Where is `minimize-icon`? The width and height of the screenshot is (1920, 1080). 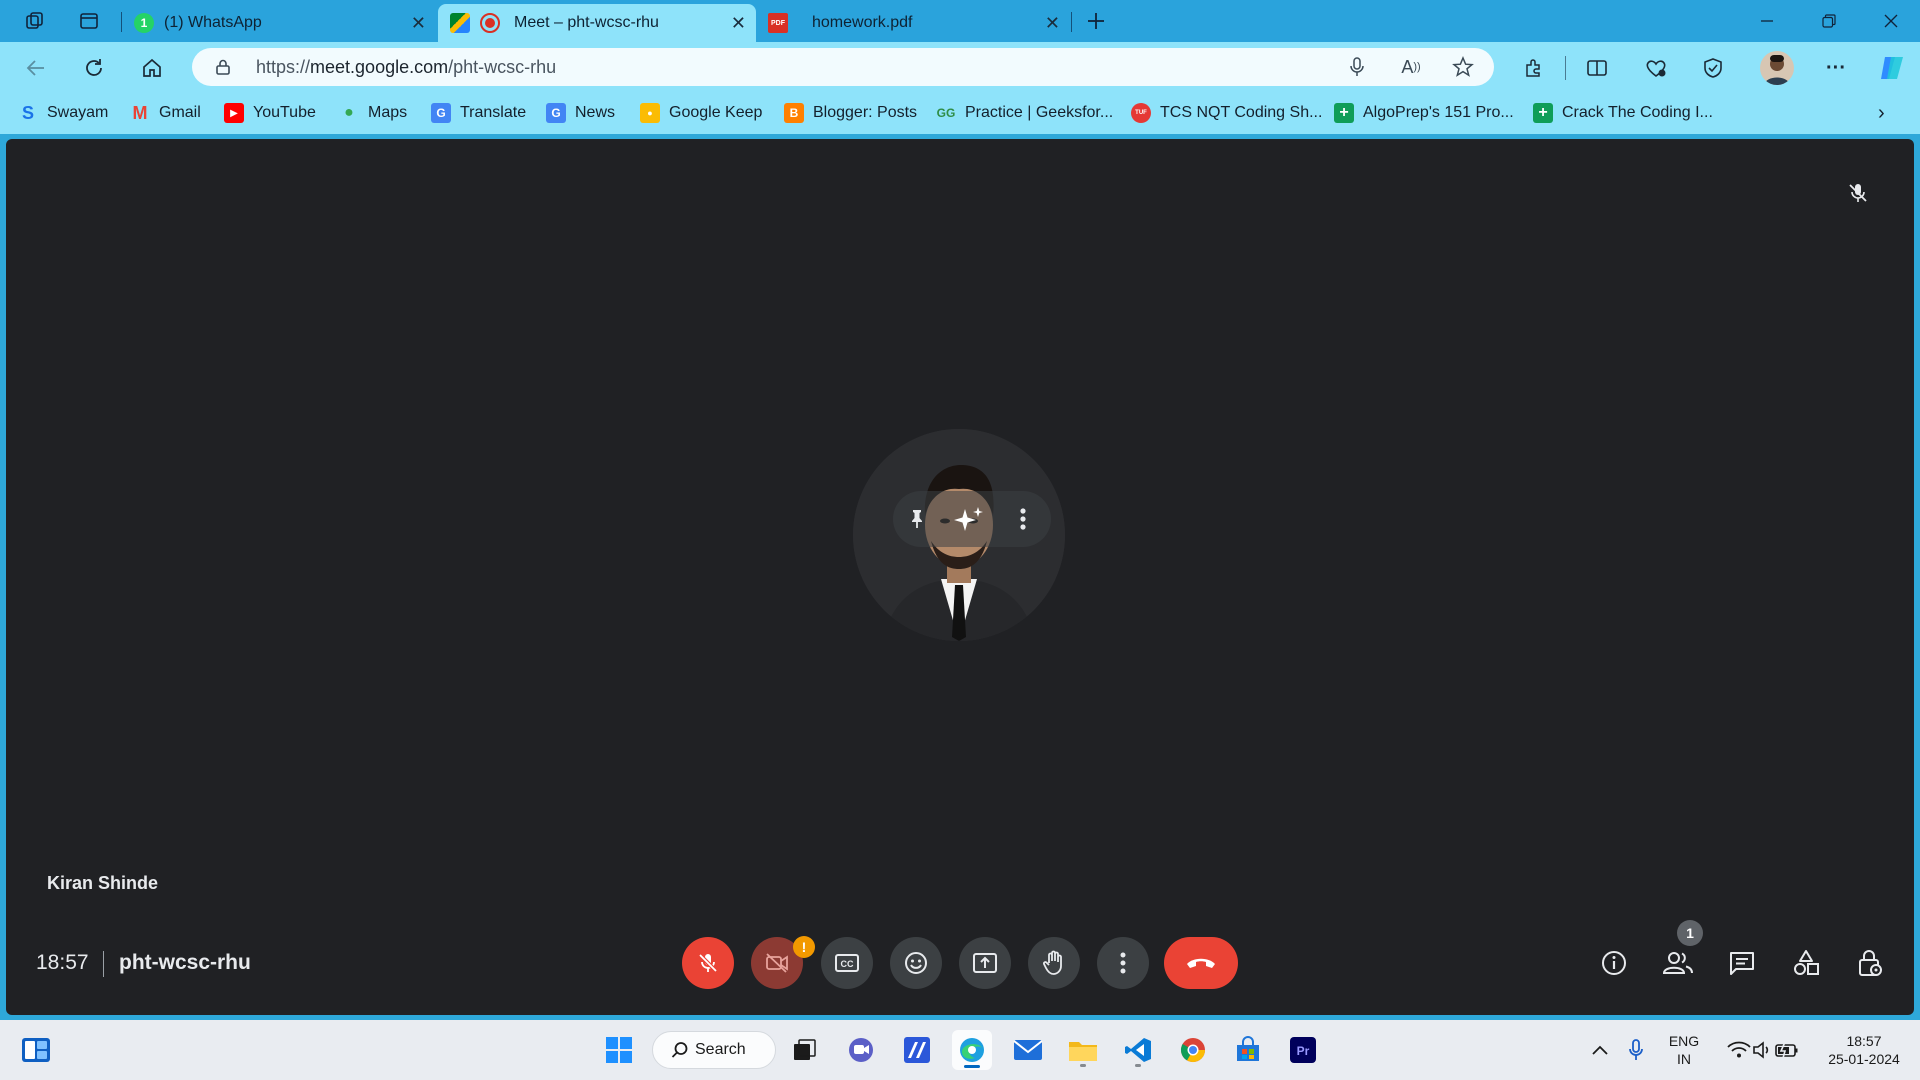 minimize-icon is located at coordinates (1767, 21).